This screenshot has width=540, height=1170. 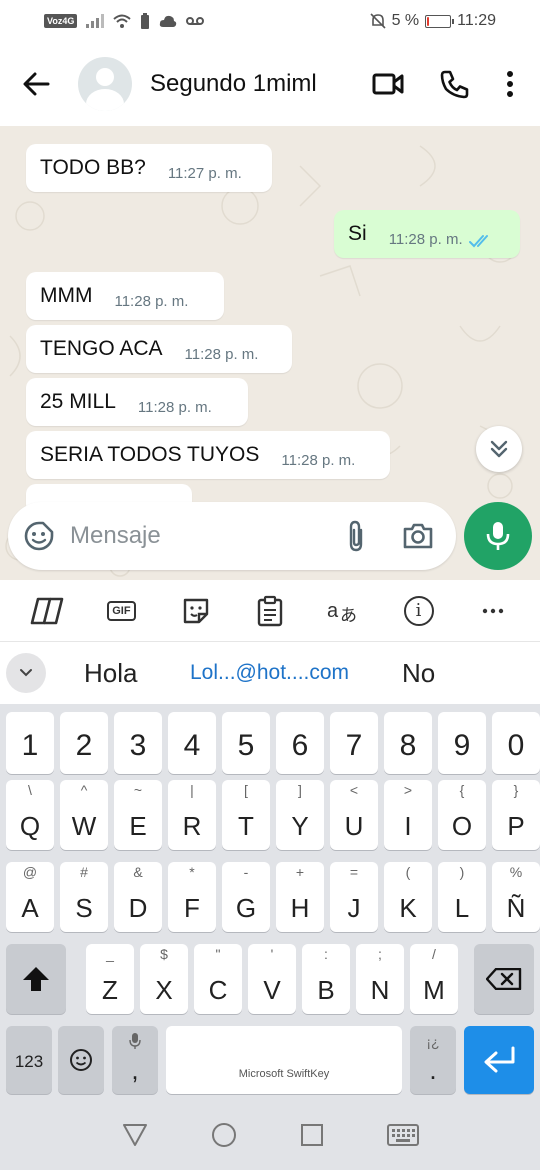 What do you see at coordinates (504, 979) in the screenshot?
I see `backspace-key` at bounding box center [504, 979].